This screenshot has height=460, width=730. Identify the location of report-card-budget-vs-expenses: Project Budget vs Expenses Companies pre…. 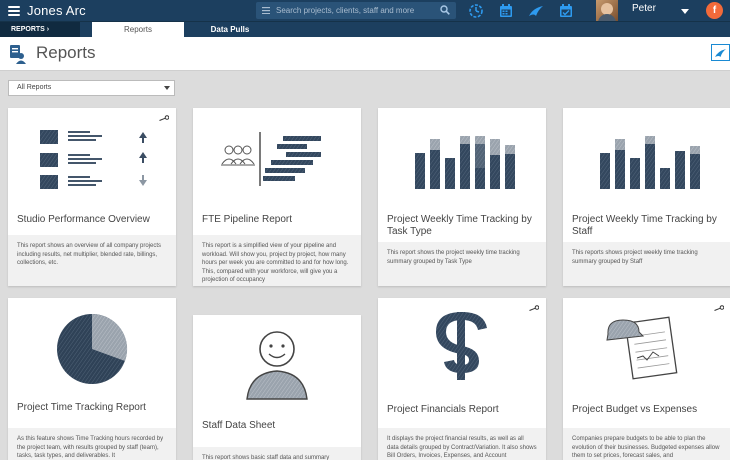
(646, 379).